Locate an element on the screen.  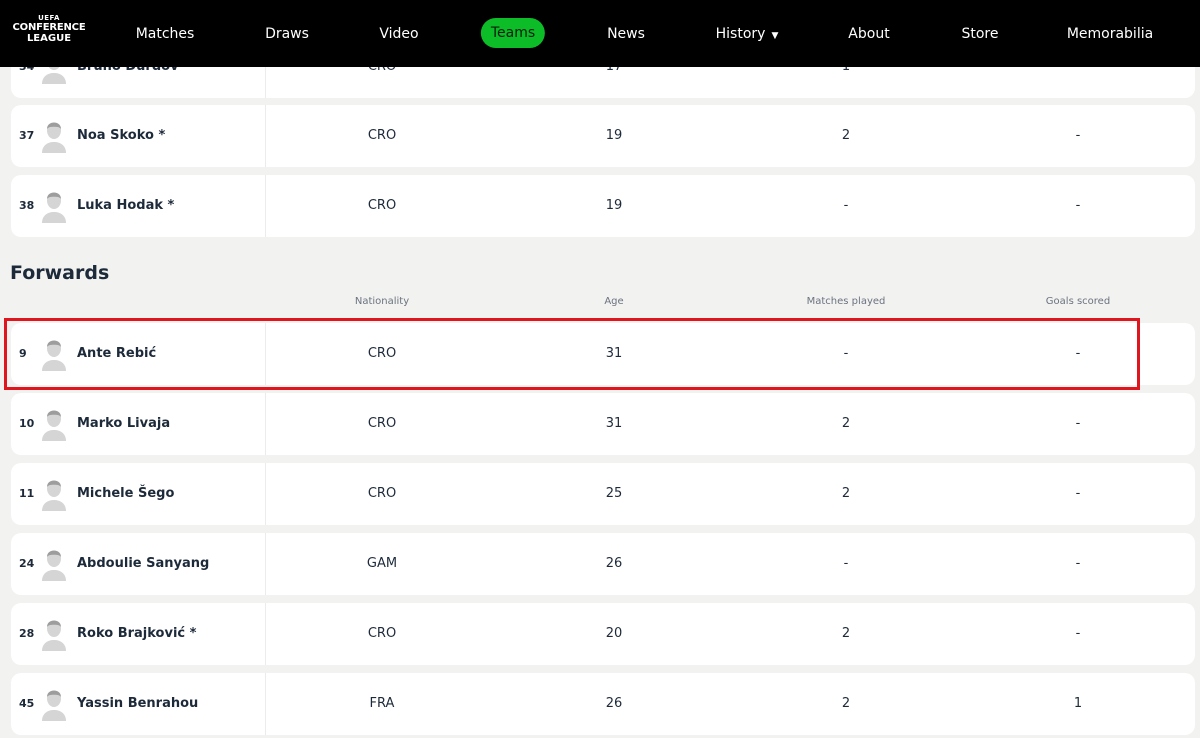
player-row: 10 Marko Livaja CRO 31 2 - is located at coordinates (603, 424).